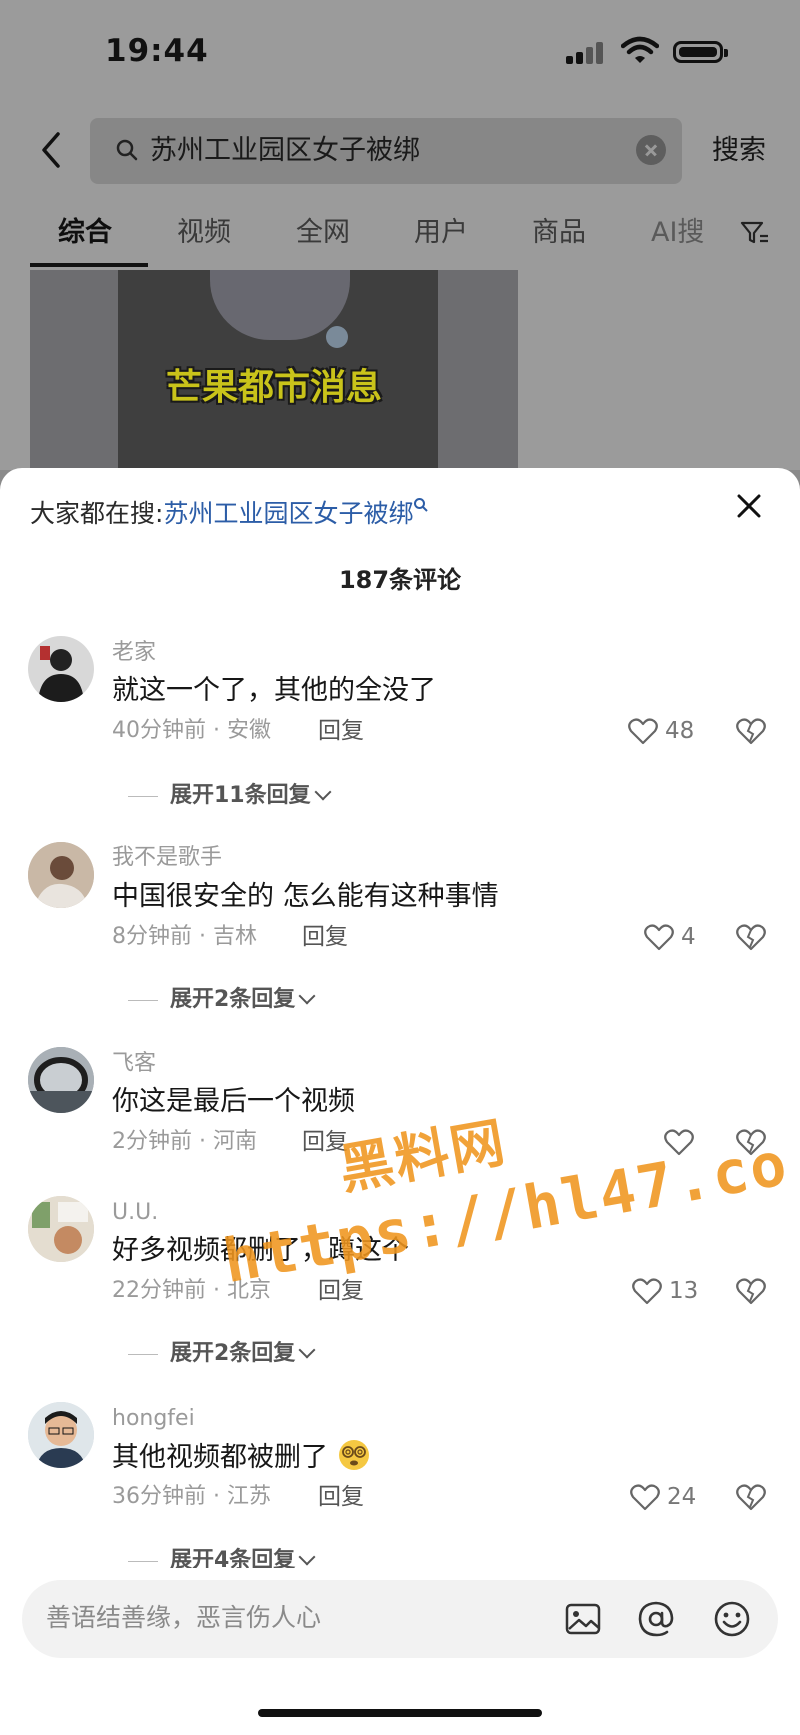 The width and height of the screenshot is (800, 1735). I want to click on comment-text: 其他视频都被删了, so click(241, 1457).